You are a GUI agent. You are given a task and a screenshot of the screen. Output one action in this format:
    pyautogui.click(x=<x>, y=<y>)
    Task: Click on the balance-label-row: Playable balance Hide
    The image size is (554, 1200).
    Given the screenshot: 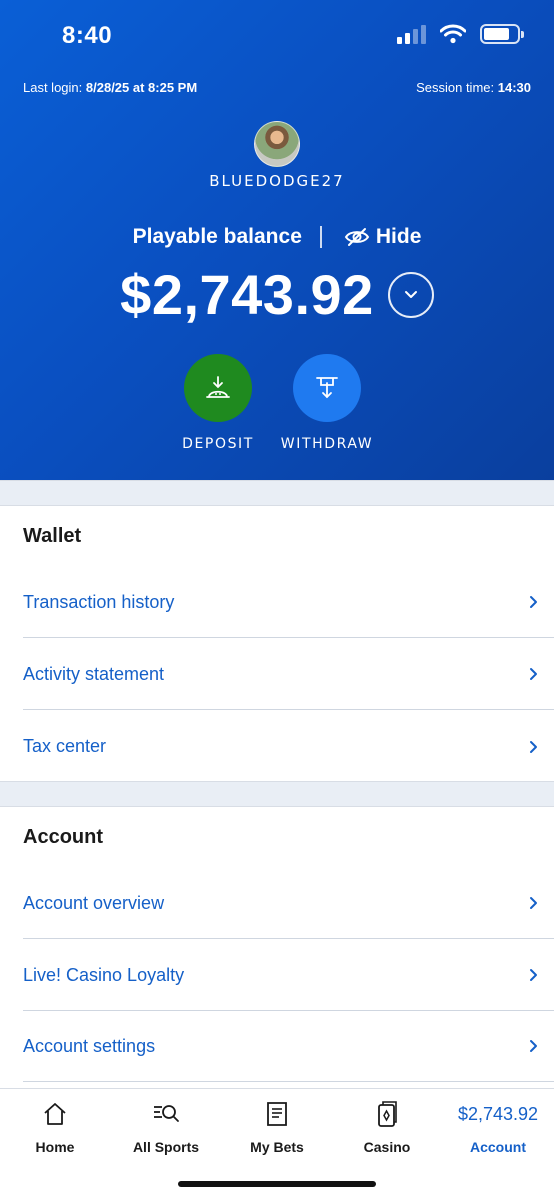 What is the action you would take?
    pyautogui.click(x=277, y=237)
    